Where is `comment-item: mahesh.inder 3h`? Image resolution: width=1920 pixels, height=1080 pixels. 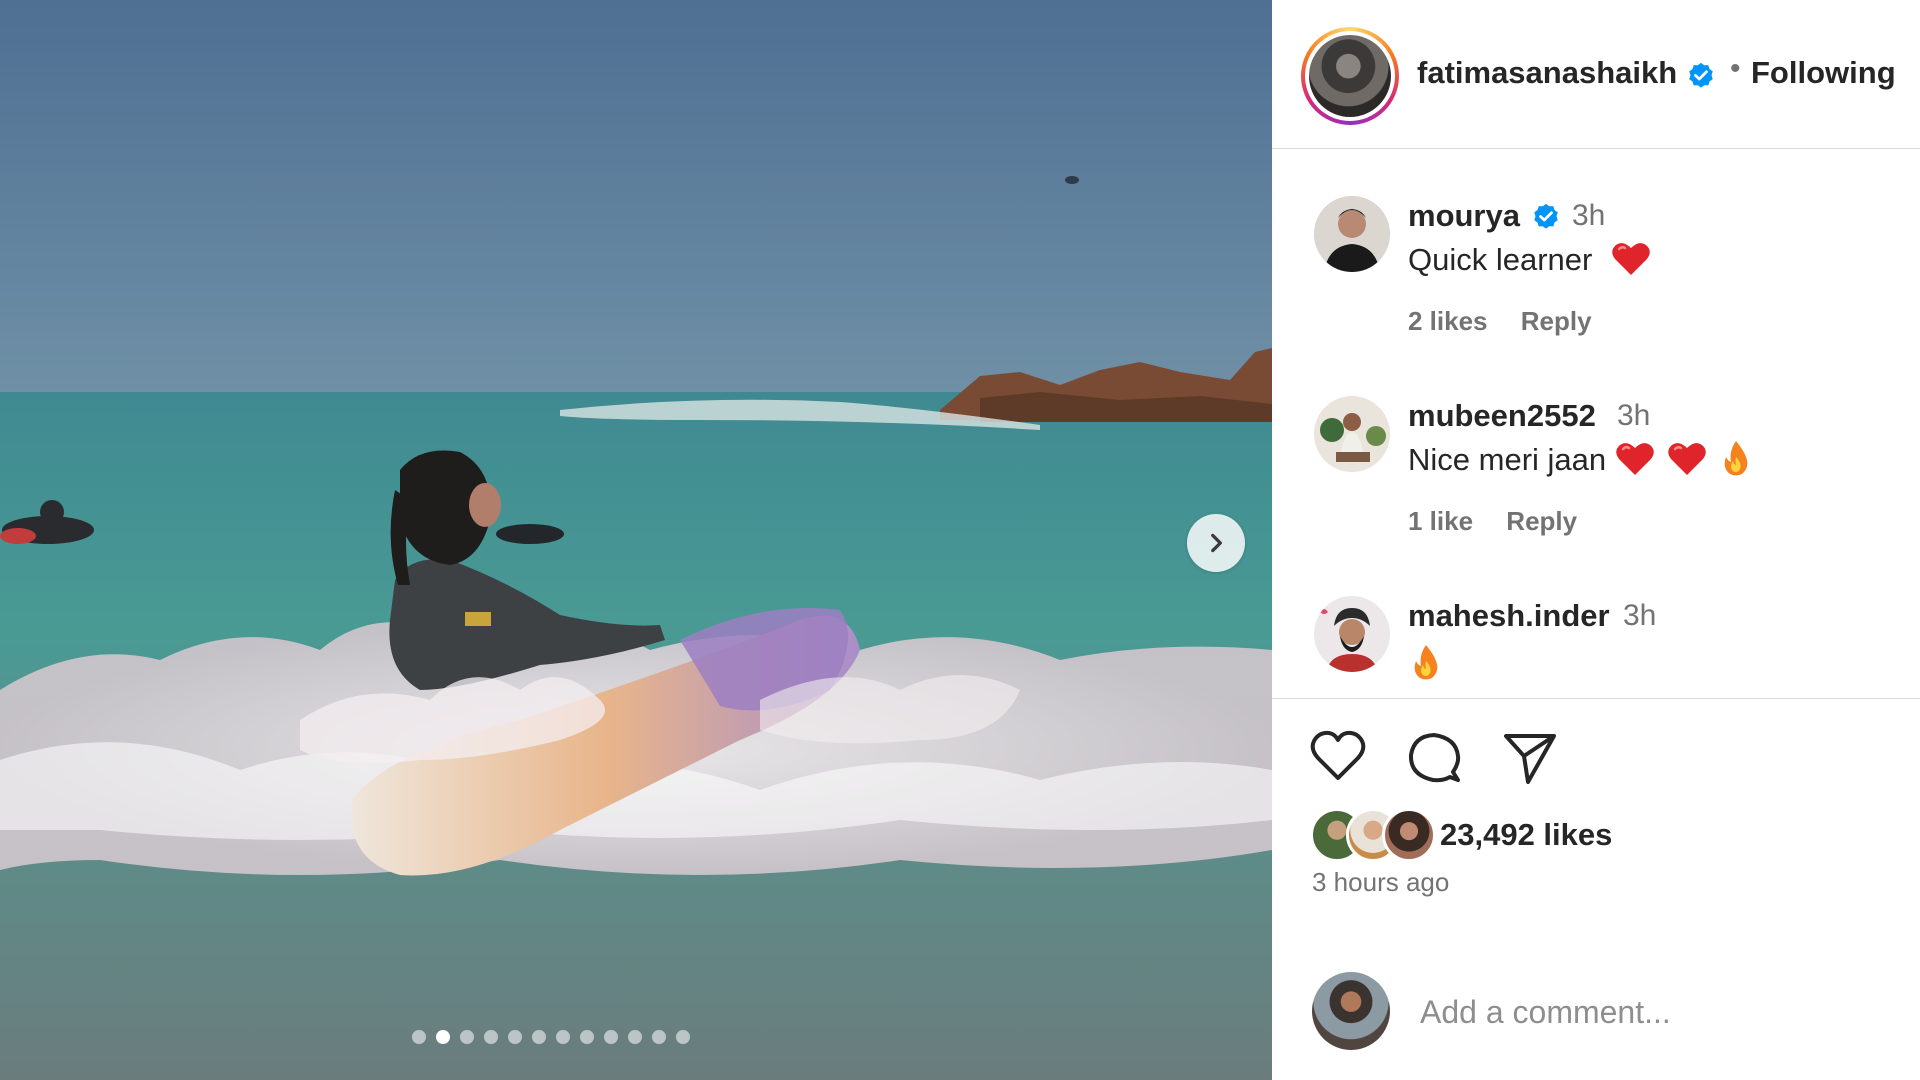 comment-item: mahesh.inder 3h is located at coordinates (1596, 640).